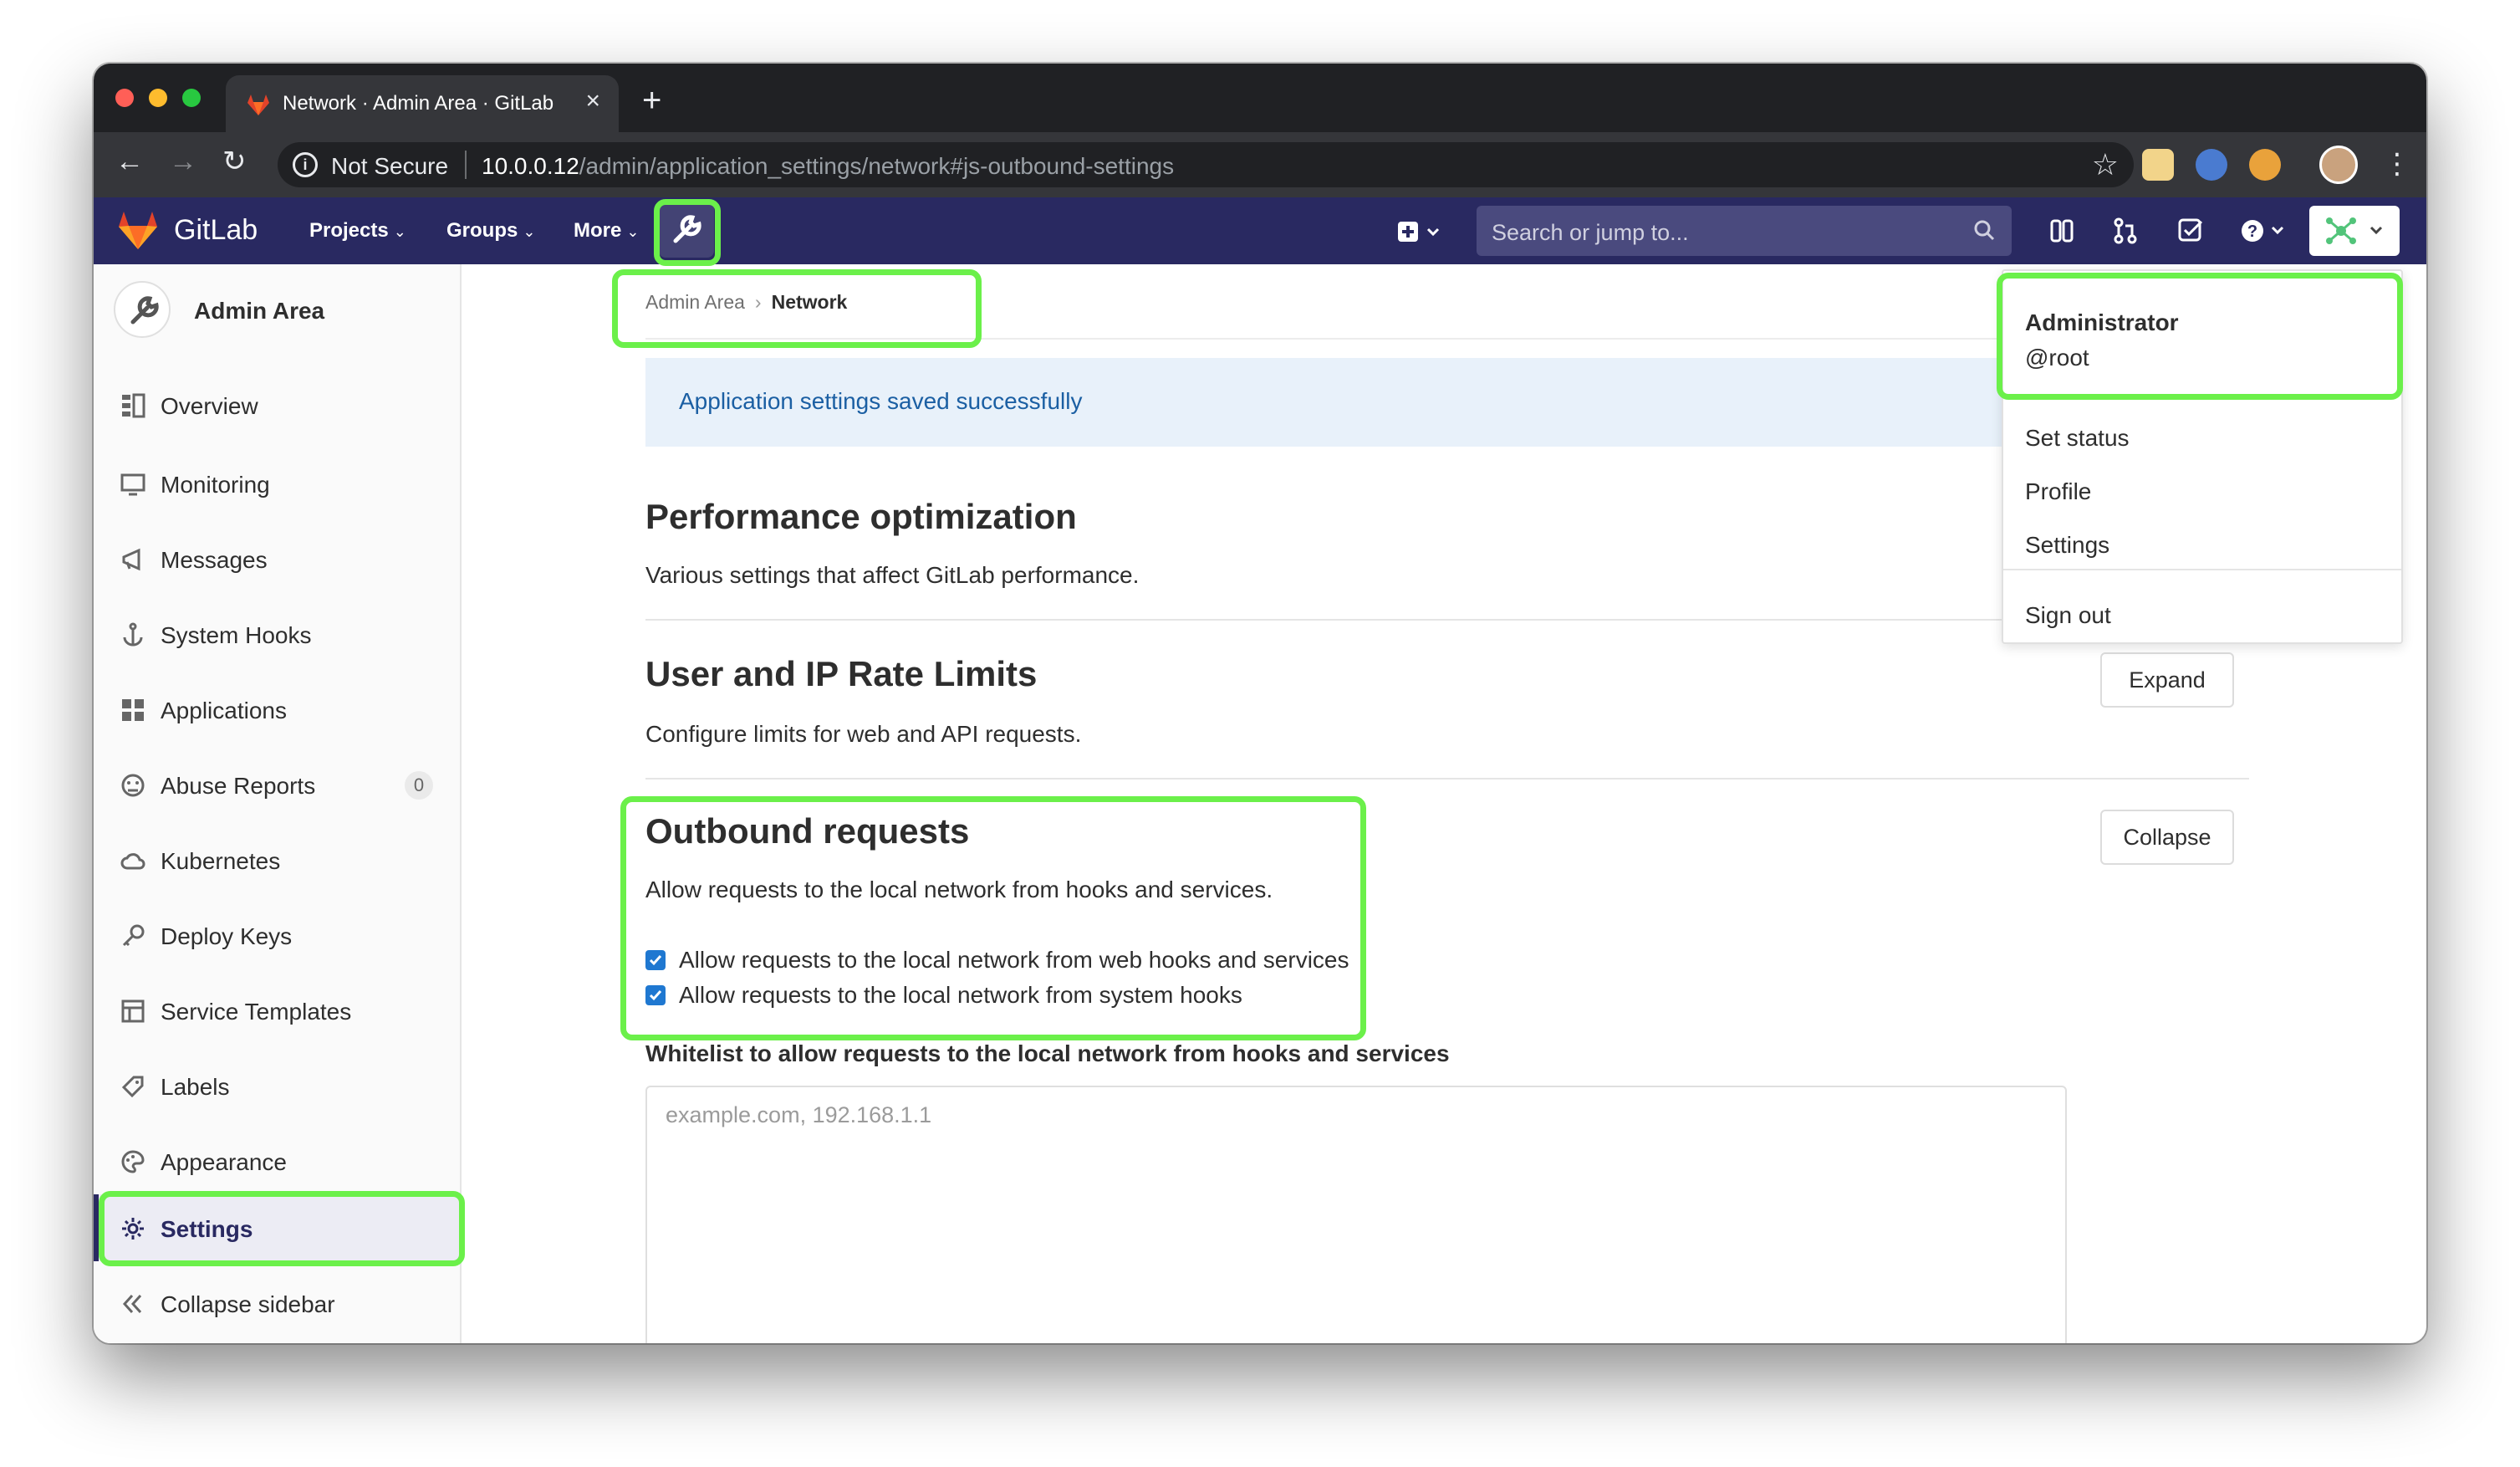  What do you see at coordinates (2338, 165) in the screenshot?
I see `profile-avatar` at bounding box center [2338, 165].